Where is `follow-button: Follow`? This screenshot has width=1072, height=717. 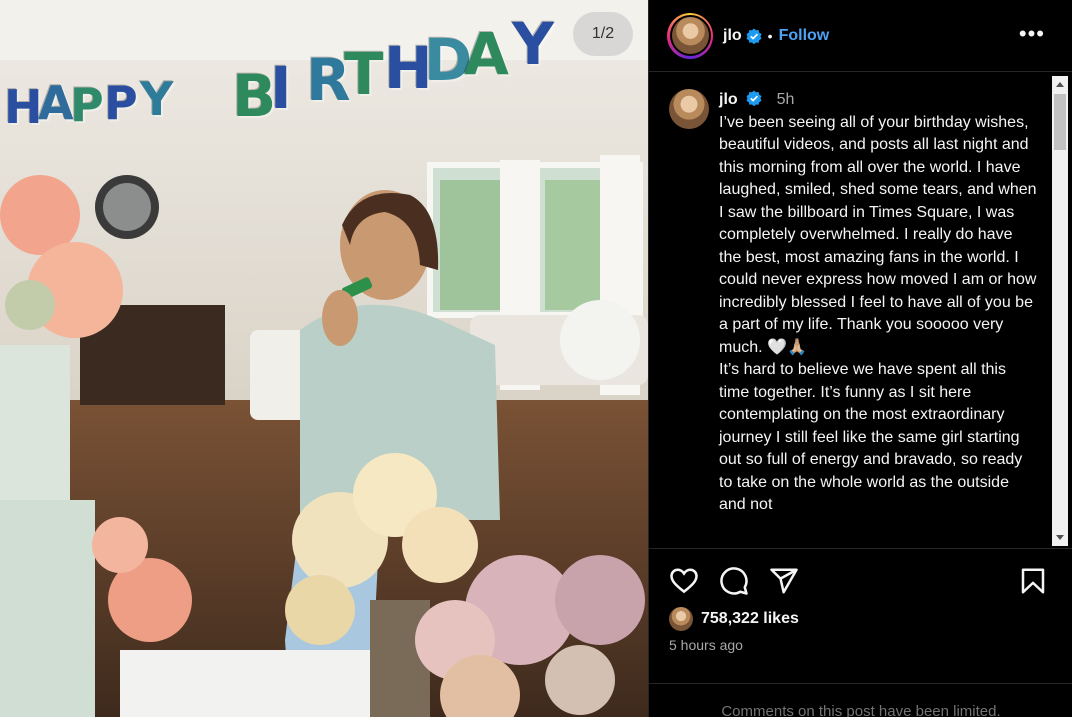
follow-button: Follow is located at coordinates (804, 36).